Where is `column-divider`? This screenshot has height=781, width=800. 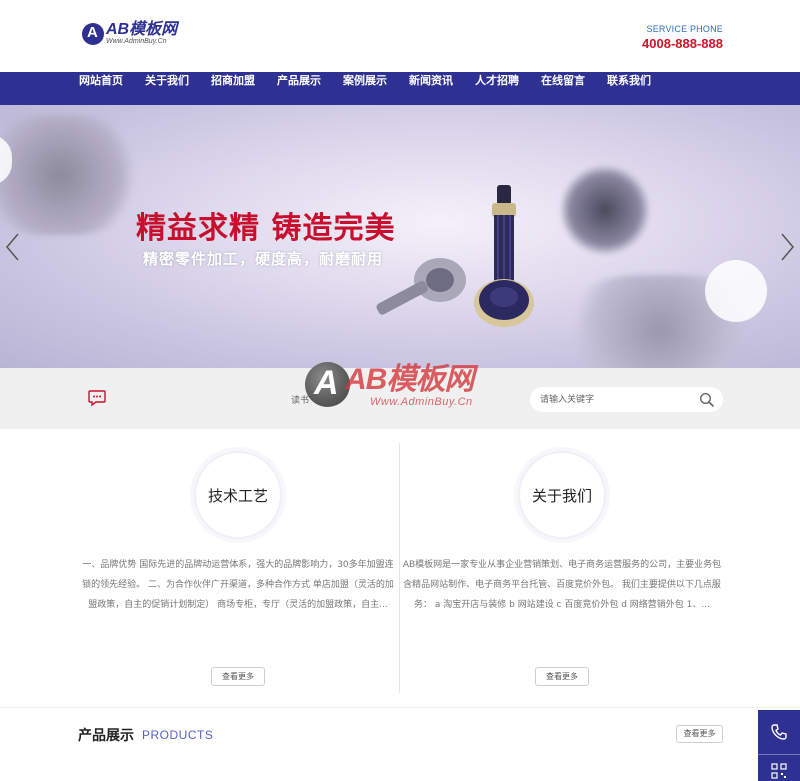 column-divider is located at coordinates (399, 568).